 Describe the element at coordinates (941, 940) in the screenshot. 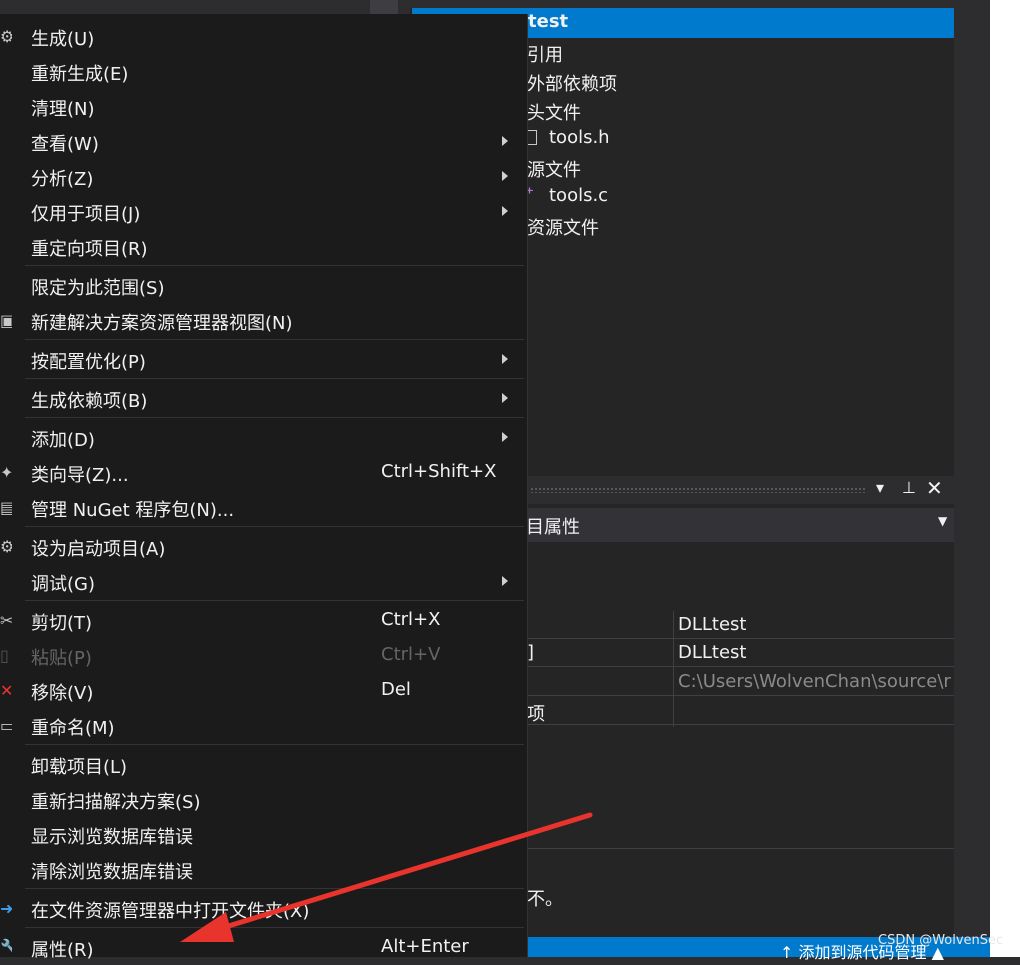

I see `watermark: CSDN @WolvenSec` at that location.